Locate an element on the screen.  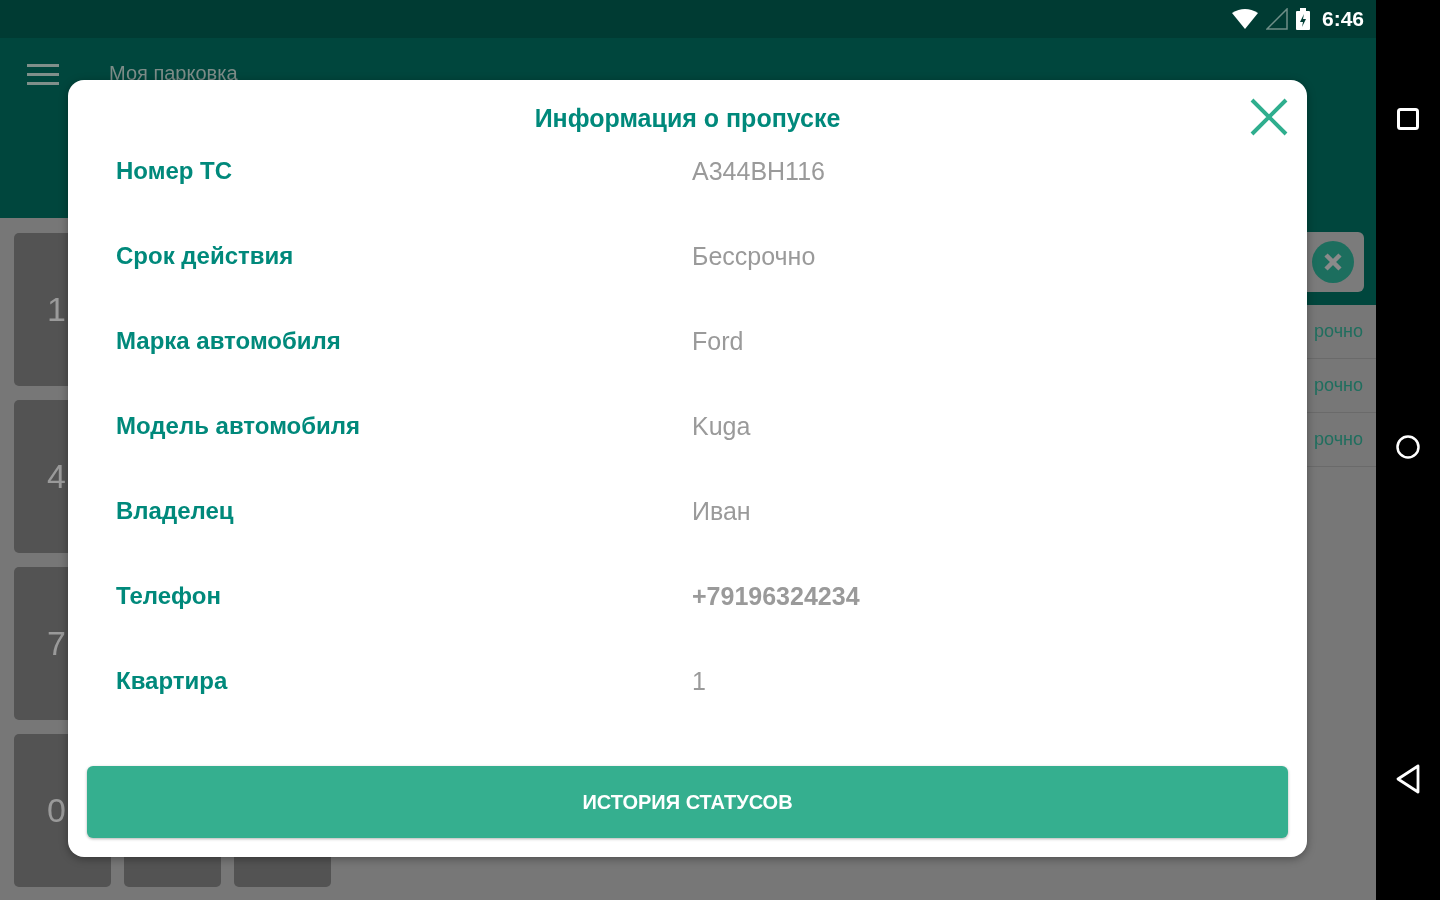
field-label: Владелец is located at coordinates (175, 511).